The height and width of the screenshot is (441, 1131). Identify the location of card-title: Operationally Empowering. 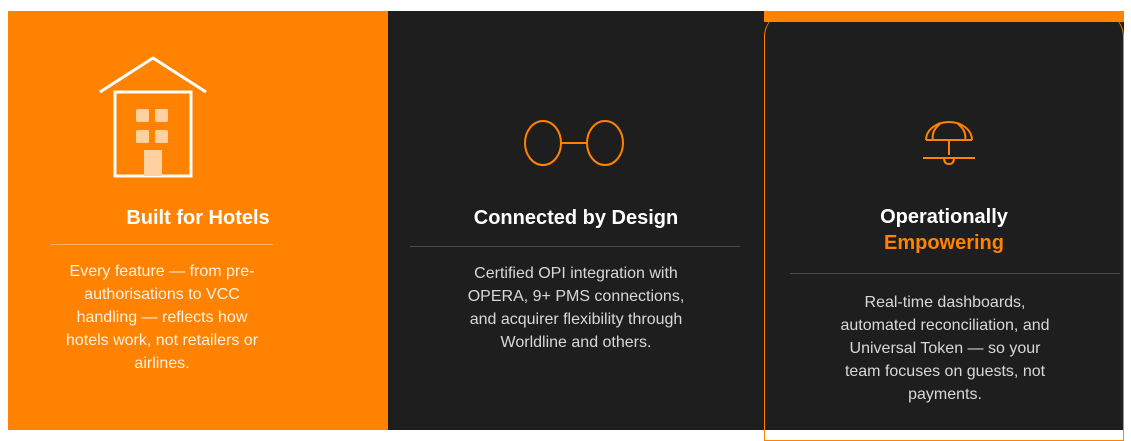
(944, 230).